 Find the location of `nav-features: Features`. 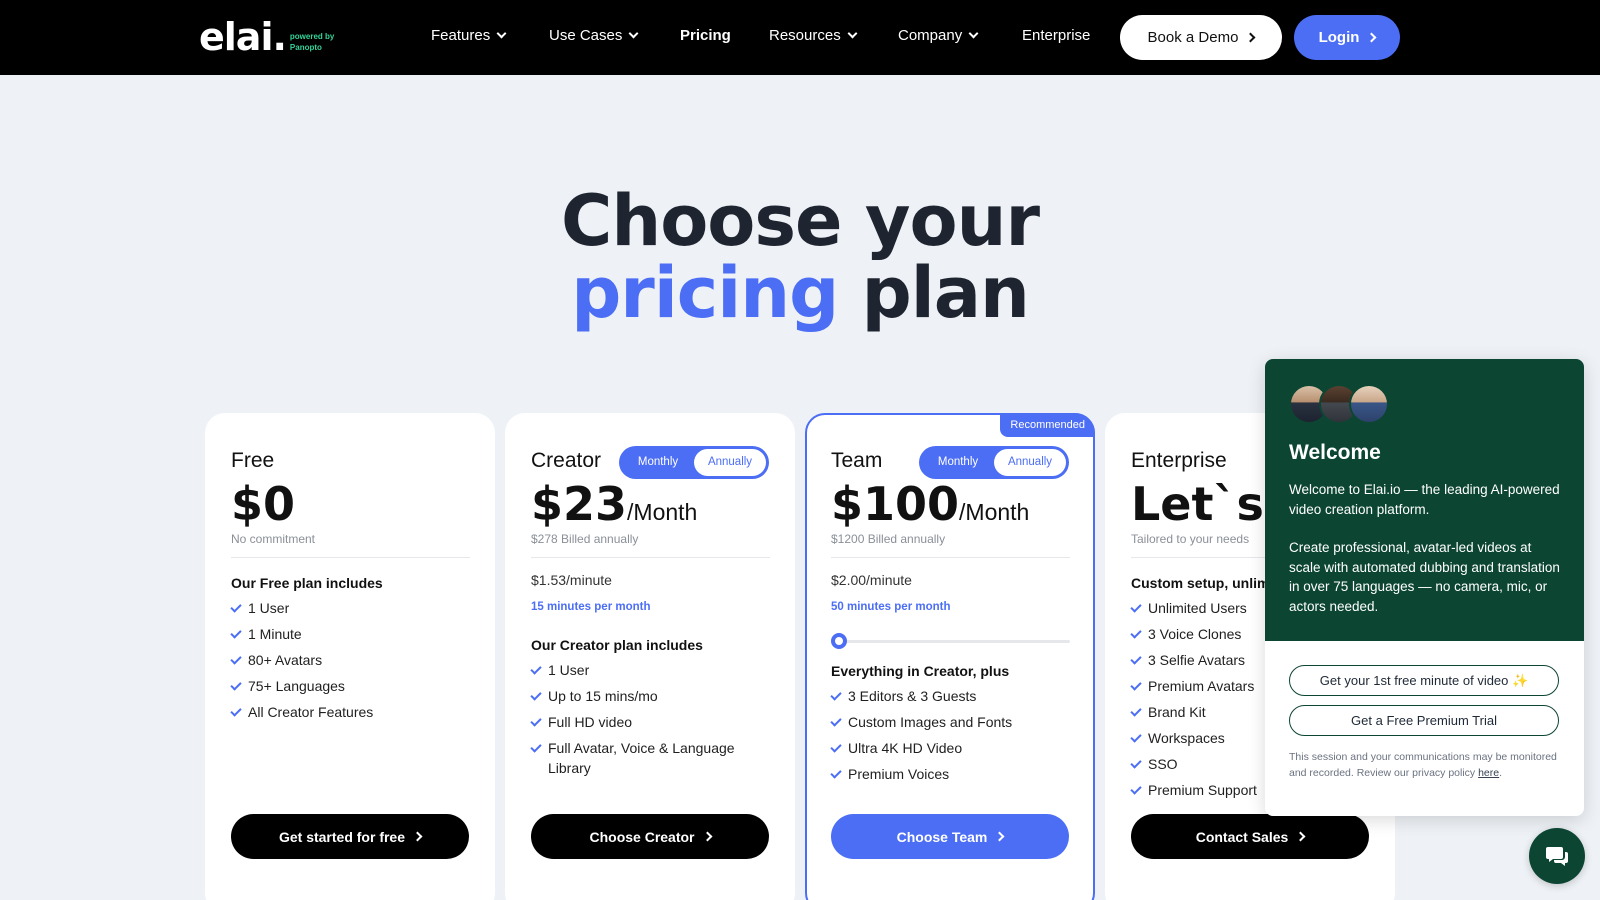

nav-features: Features is located at coordinates (469, 35).